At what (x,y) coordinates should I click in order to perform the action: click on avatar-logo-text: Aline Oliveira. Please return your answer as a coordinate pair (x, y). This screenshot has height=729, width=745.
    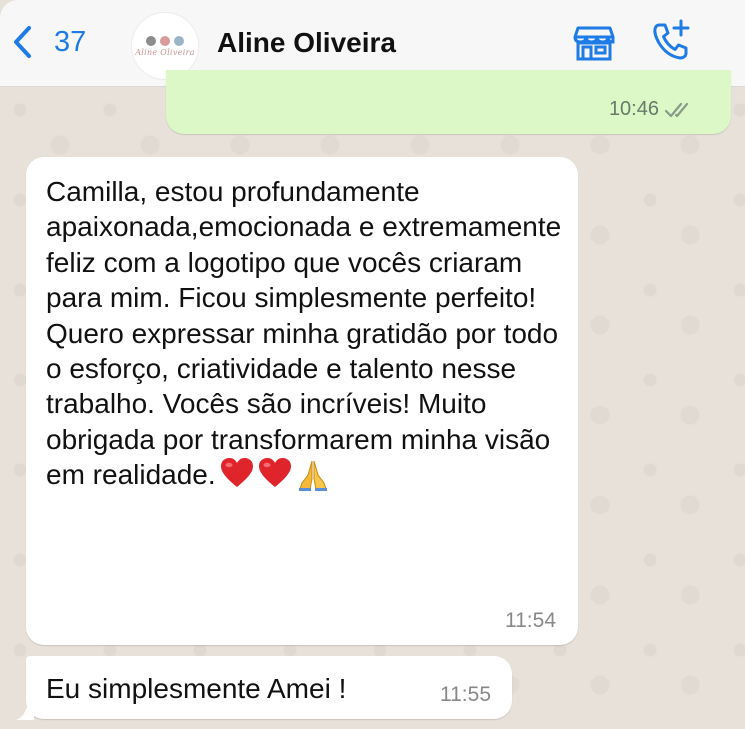
    Looking at the image, I should click on (165, 52).